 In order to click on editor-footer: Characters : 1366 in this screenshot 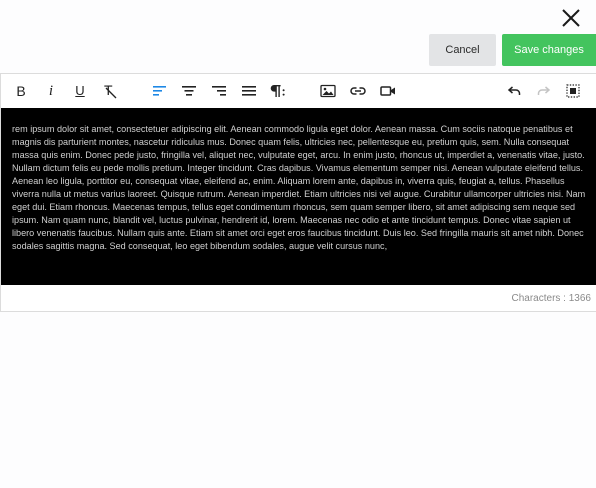, I will do `click(298, 298)`.